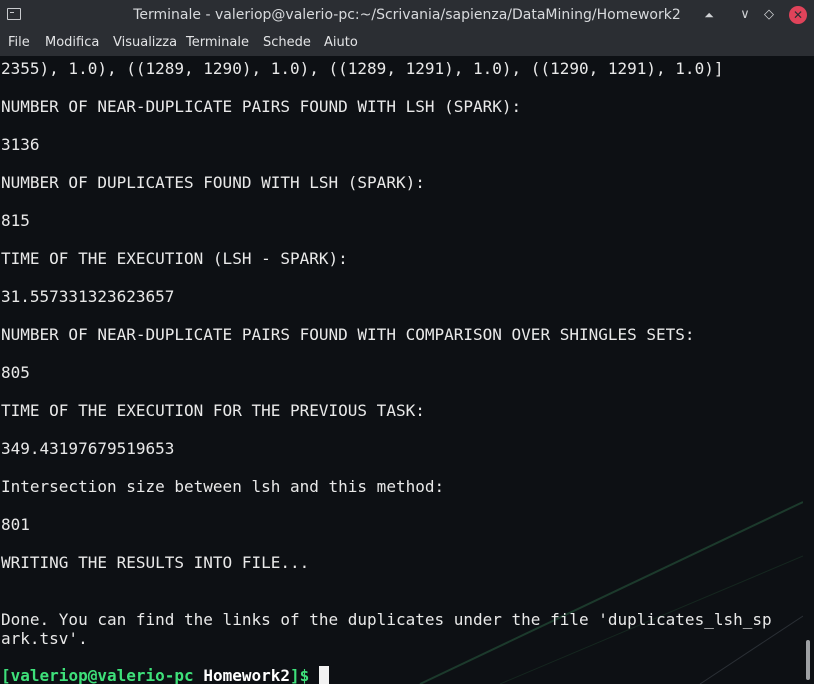 The image size is (814, 684). I want to click on output-line: 815, so click(15, 220).